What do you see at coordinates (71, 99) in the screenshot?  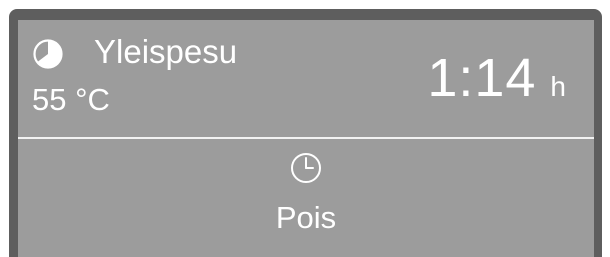 I see `program-temperature: 55 °C` at bounding box center [71, 99].